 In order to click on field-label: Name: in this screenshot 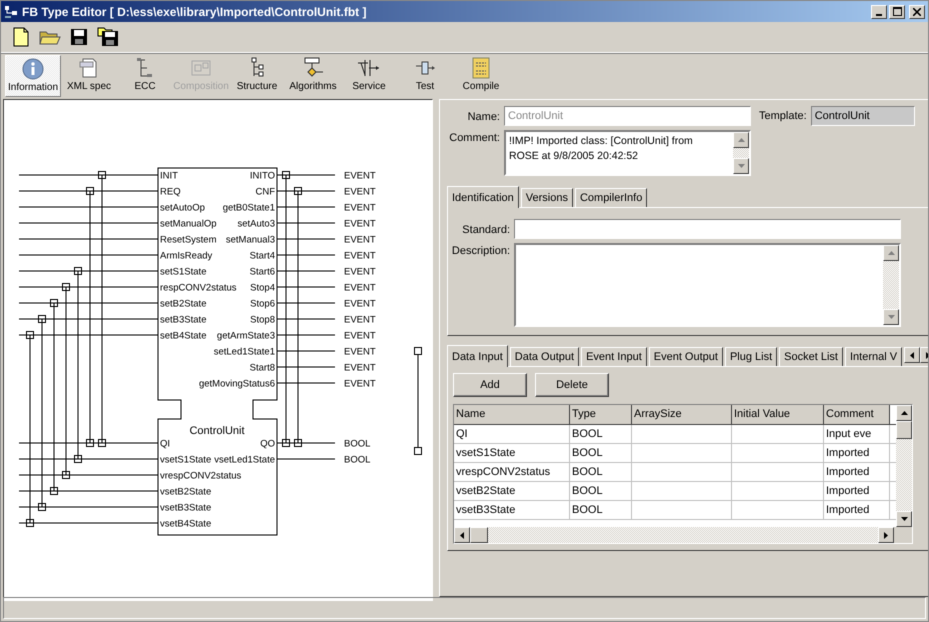, I will do `click(483, 116)`.